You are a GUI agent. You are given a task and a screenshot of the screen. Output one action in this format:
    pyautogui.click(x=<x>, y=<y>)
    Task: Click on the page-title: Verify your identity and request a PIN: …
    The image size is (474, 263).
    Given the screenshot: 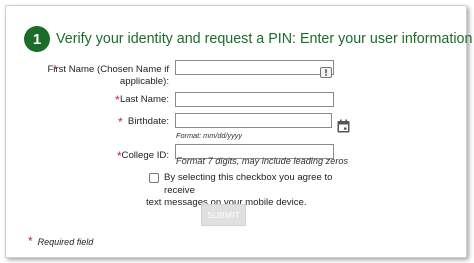 What is the action you would take?
    pyautogui.click(x=264, y=39)
    